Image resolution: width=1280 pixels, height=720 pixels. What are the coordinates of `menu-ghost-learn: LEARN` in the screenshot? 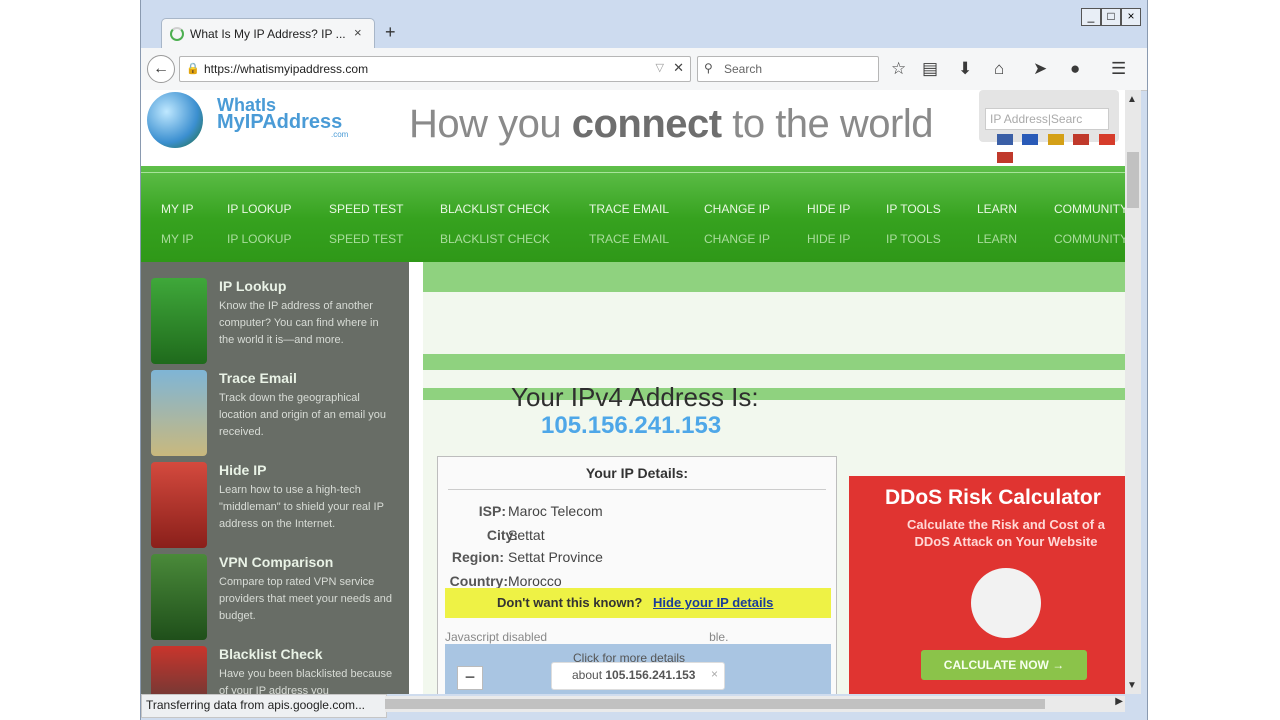 It's located at (997, 239).